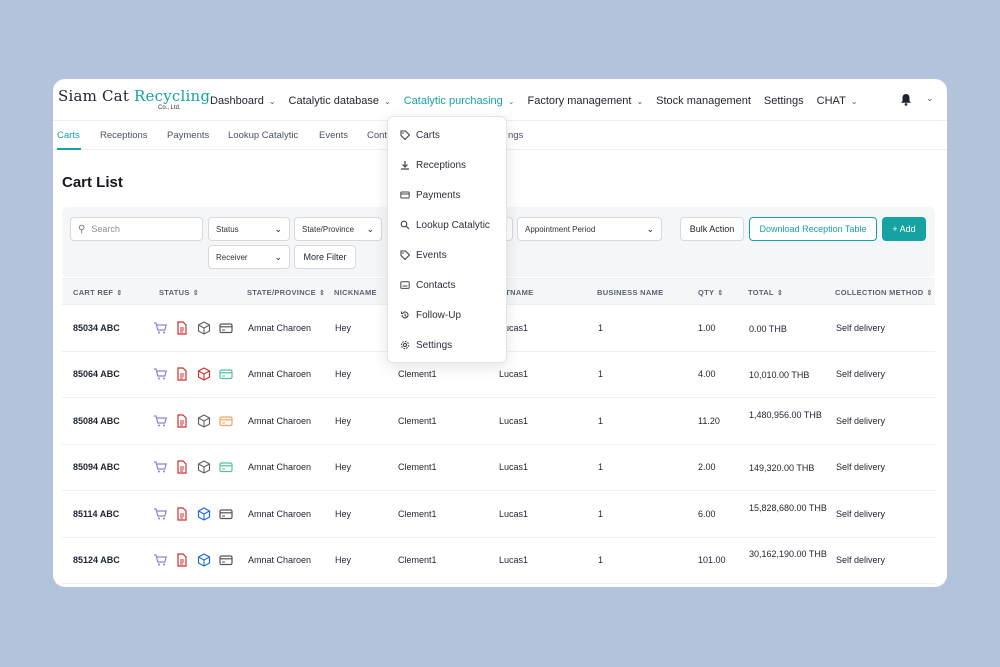 Image resolution: width=1000 pixels, height=667 pixels. What do you see at coordinates (448, 165) in the screenshot?
I see `menu-item-receptions: Receptions` at bounding box center [448, 165].